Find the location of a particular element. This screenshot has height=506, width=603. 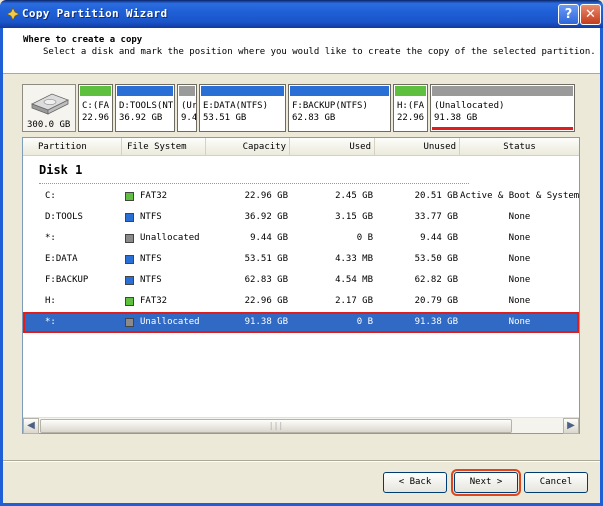

disk-info: 300.0 GB is located at coordinates (49, 108).